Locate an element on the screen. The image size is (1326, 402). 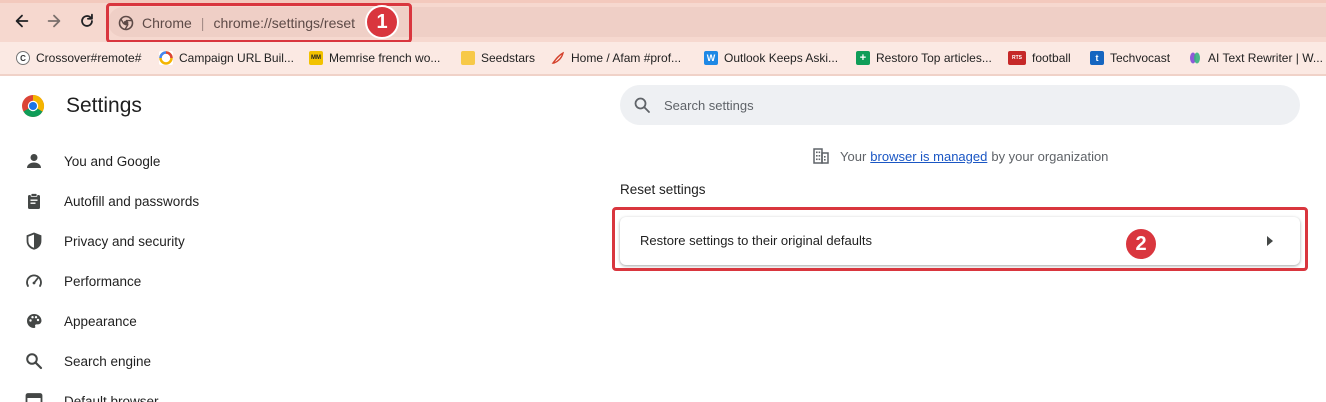
sheets-icon: + is located at coordinates (863, 58).